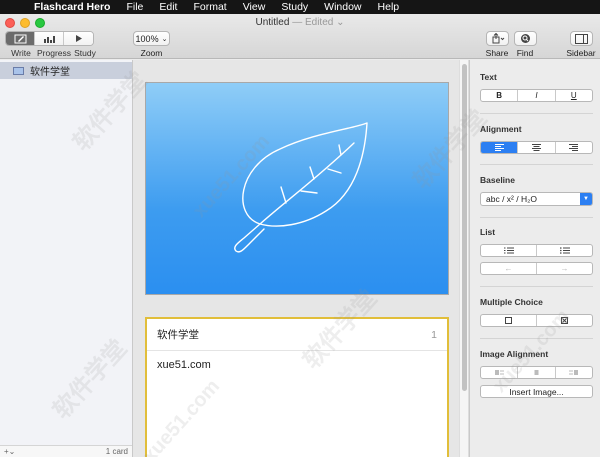  I want to click on pencil-icon, so click(20, 38).